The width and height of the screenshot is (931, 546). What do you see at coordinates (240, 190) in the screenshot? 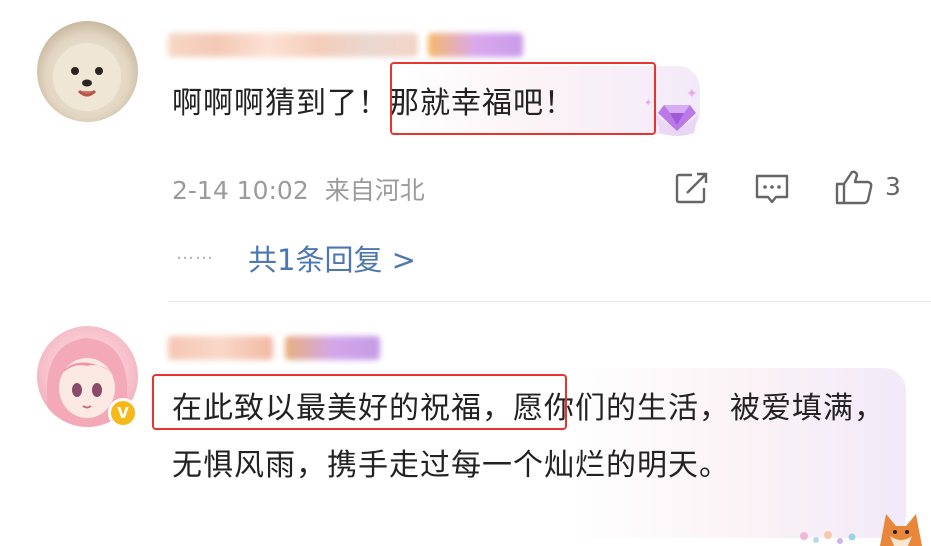
I see `comment-timestamp-1: 2-14 10:02` at bounding box center [240, 190].